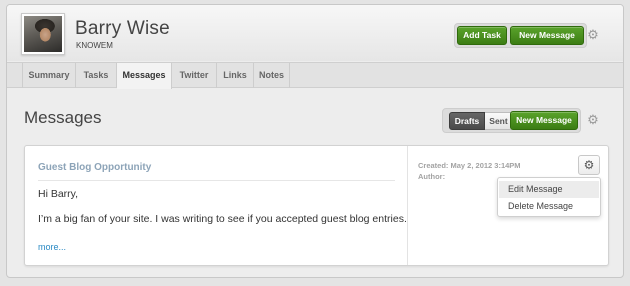  Describe the element at coordinates (432, 176) in the screenshot. I see `message-author: Author:` at that location.